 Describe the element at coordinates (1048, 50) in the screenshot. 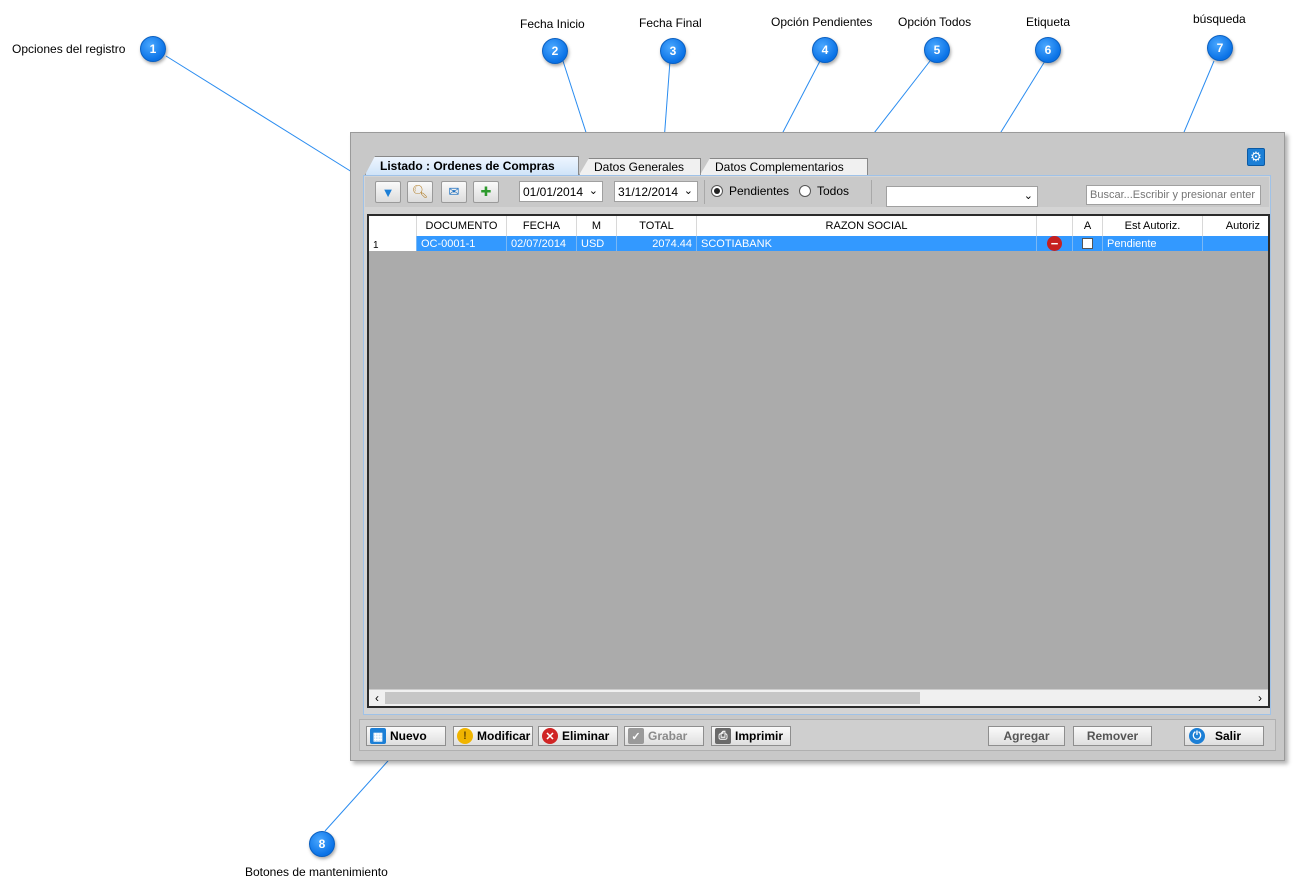

I see `annotation-badge-6: 6` at that location.